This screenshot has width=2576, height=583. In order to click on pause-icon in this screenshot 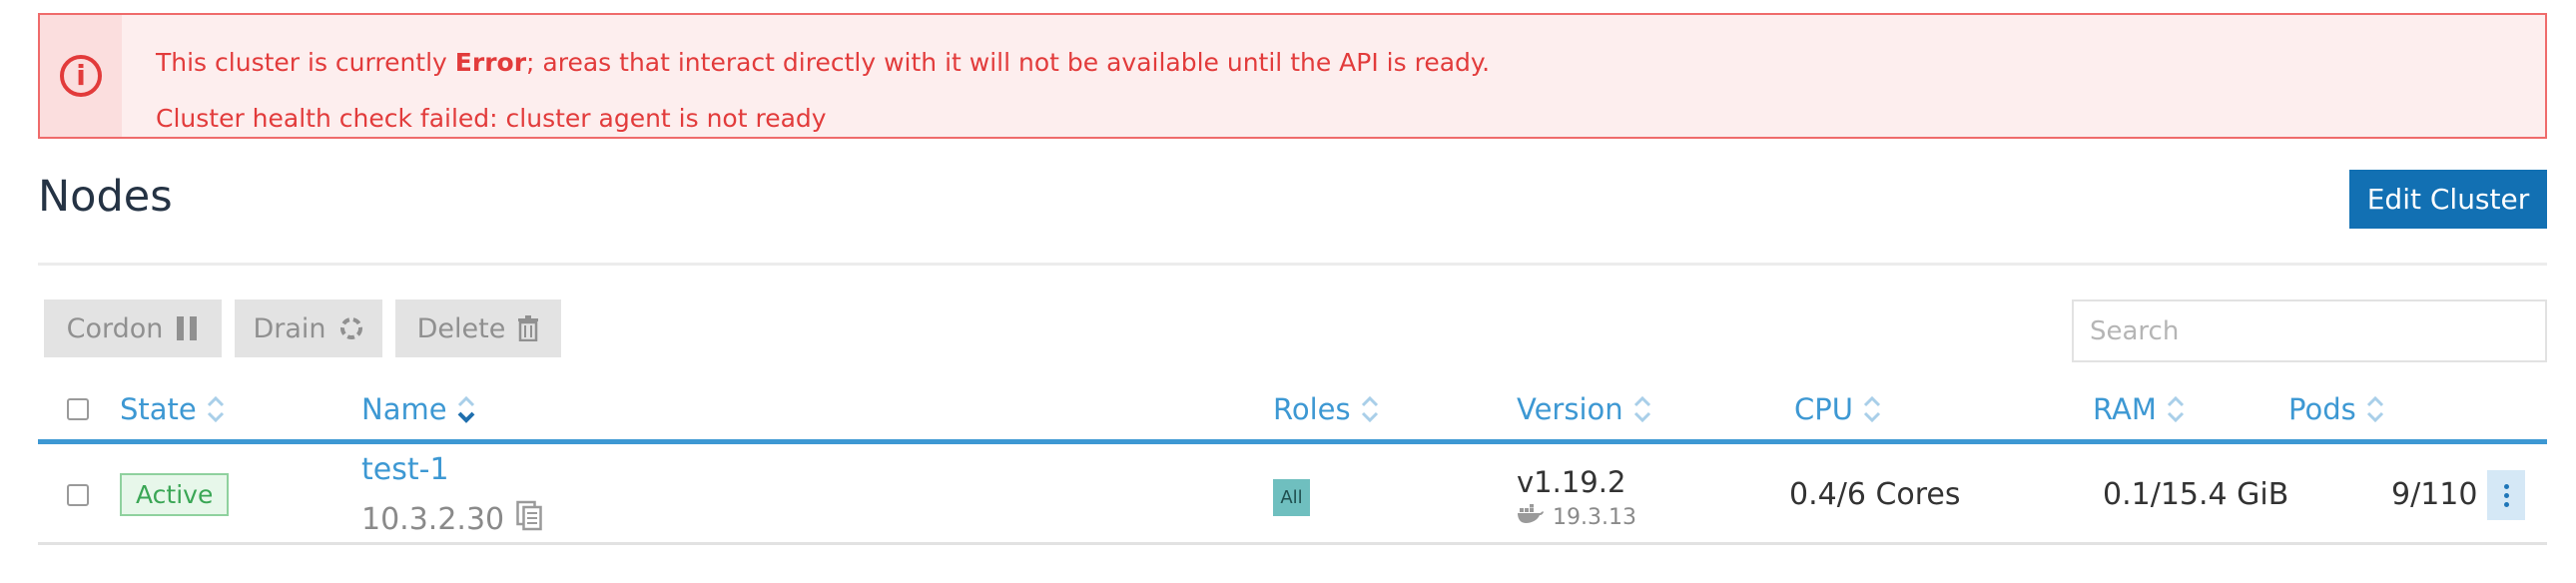, I will do `click(187, 328)`.